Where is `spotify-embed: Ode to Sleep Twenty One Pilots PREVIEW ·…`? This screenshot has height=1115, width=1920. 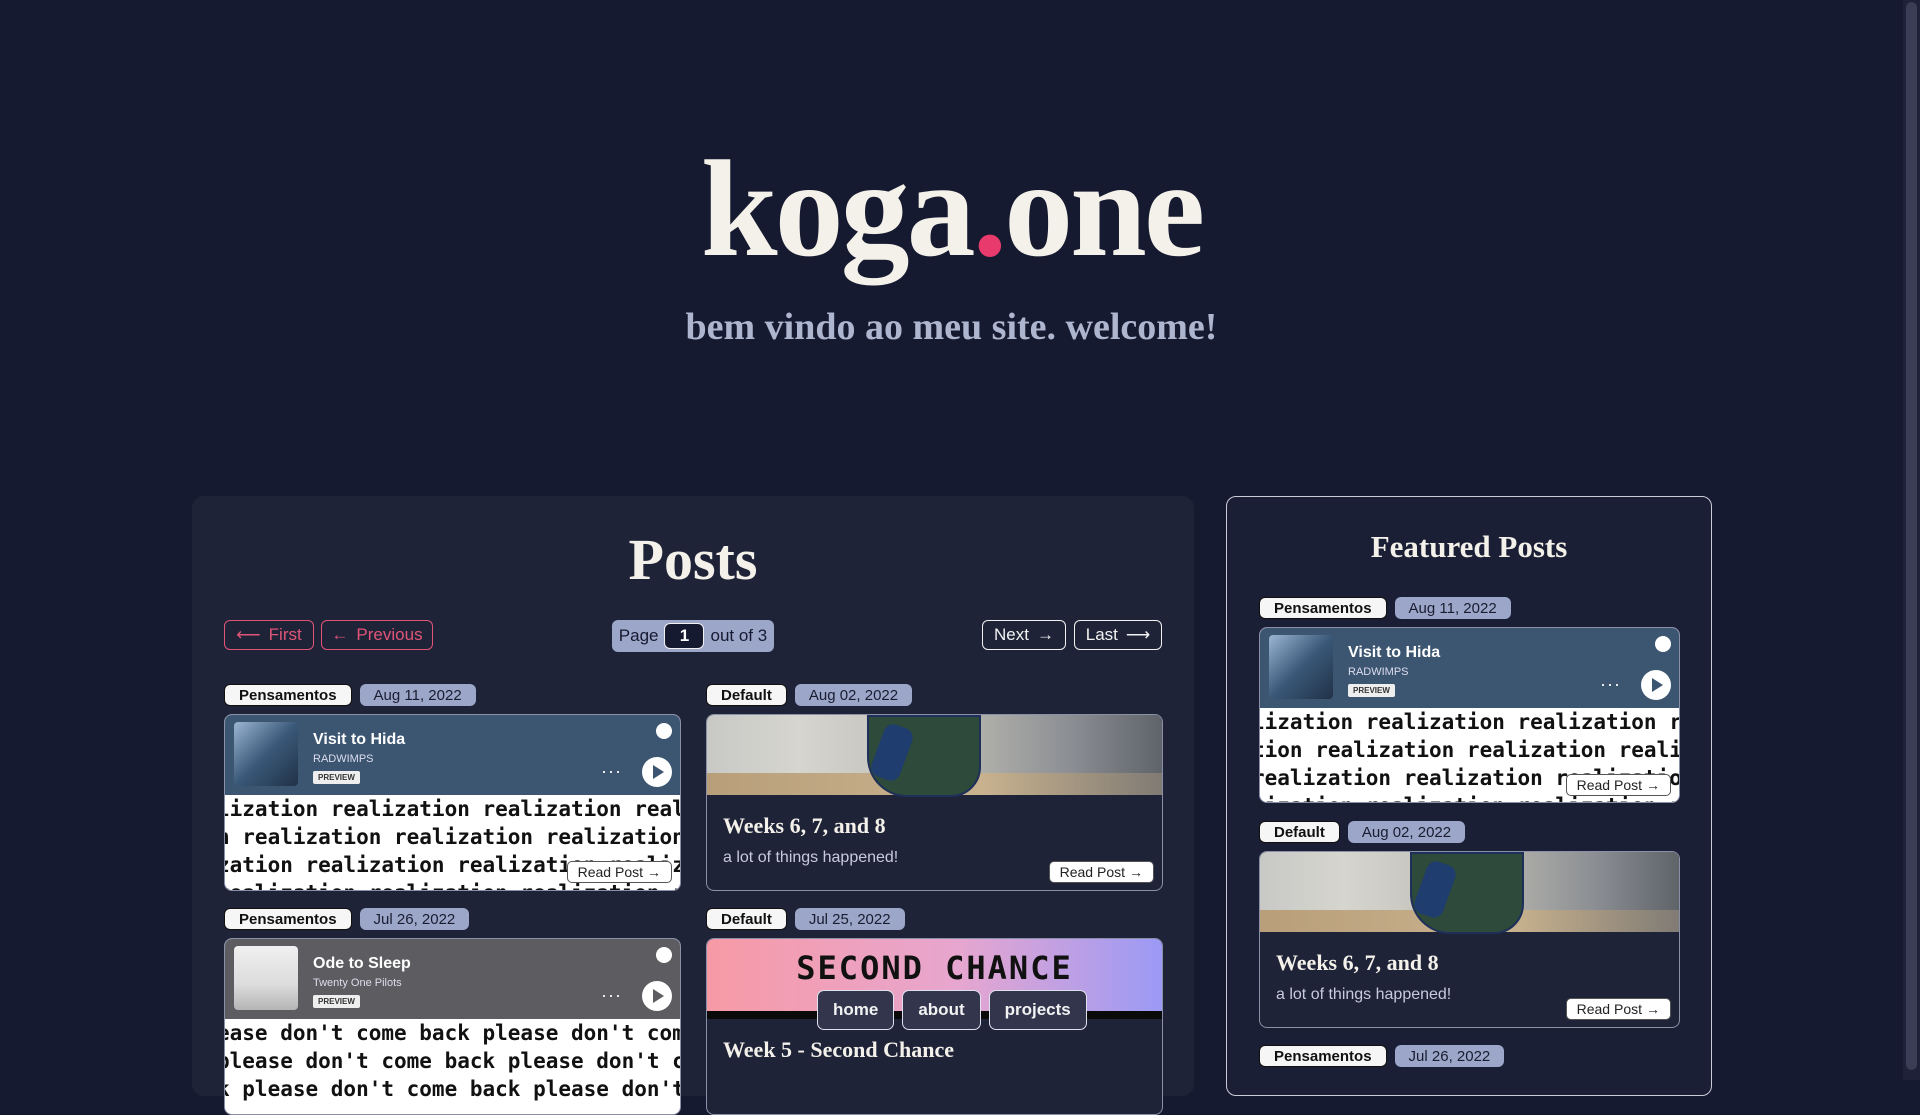 spotify-embed: Ode to Sleep Twenty One Pilots PREVIEW ·… is located at coordinates (452, 979).